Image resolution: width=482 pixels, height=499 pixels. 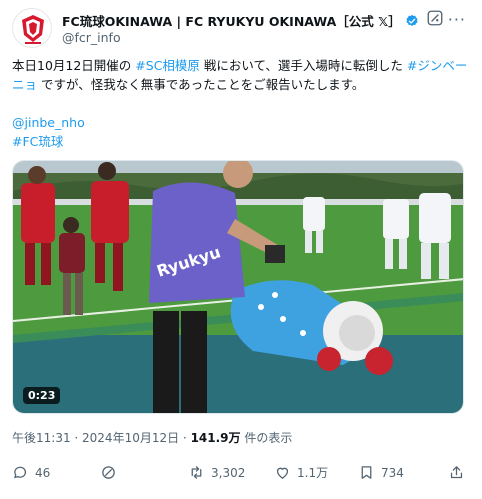 I want to click on text-segment: ですが、怪我なく無事であったことをご報告いたします。, so click(x=201, y=84).